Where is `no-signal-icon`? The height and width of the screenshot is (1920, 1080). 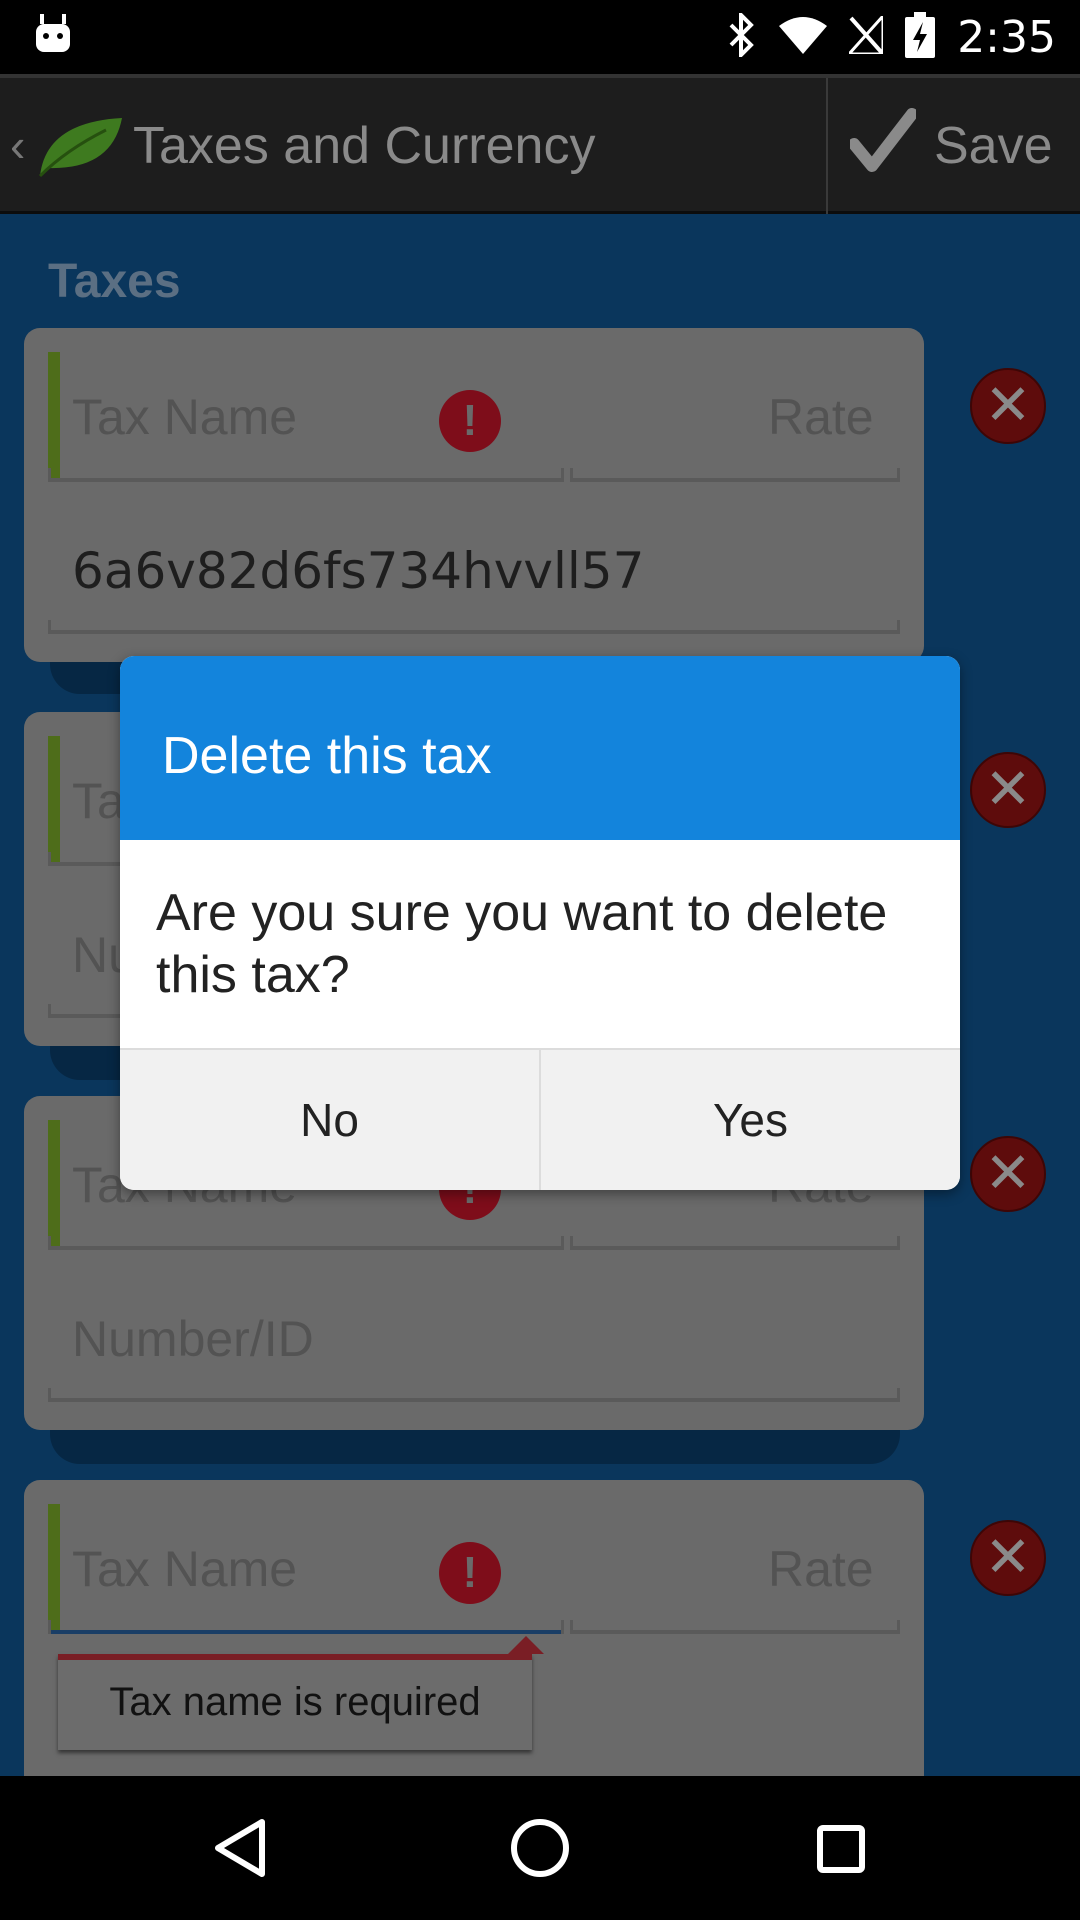
no-signal-icon is located at coordinates (865, 35).